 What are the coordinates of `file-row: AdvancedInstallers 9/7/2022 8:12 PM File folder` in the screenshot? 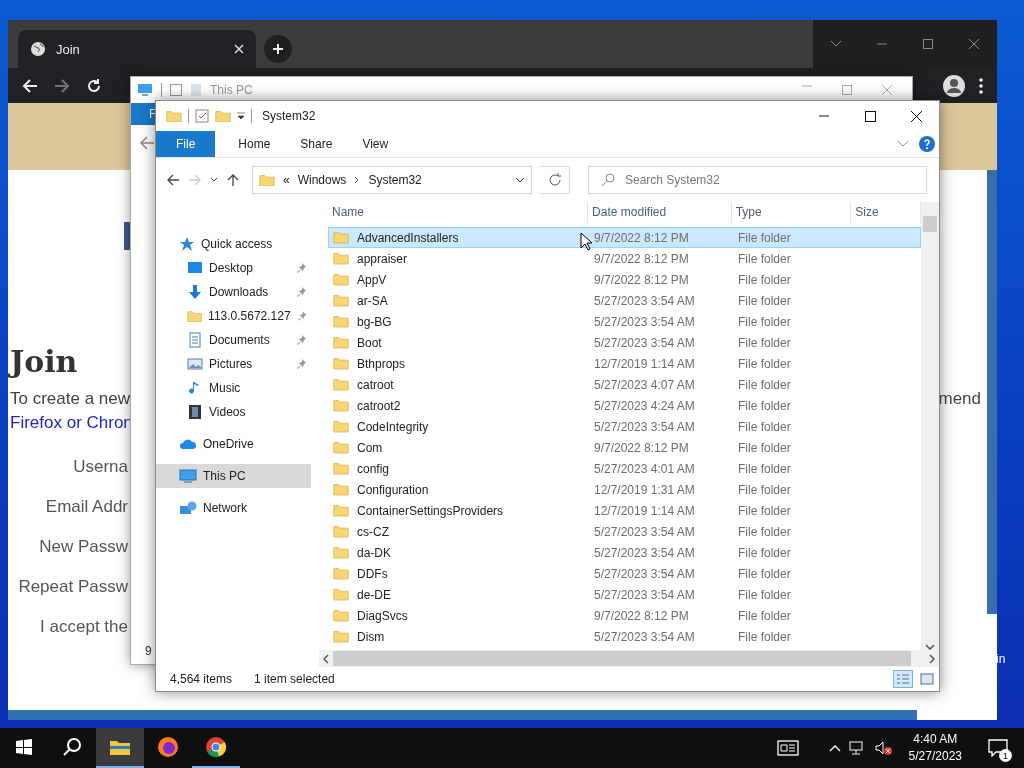 It's located at (624, 237).